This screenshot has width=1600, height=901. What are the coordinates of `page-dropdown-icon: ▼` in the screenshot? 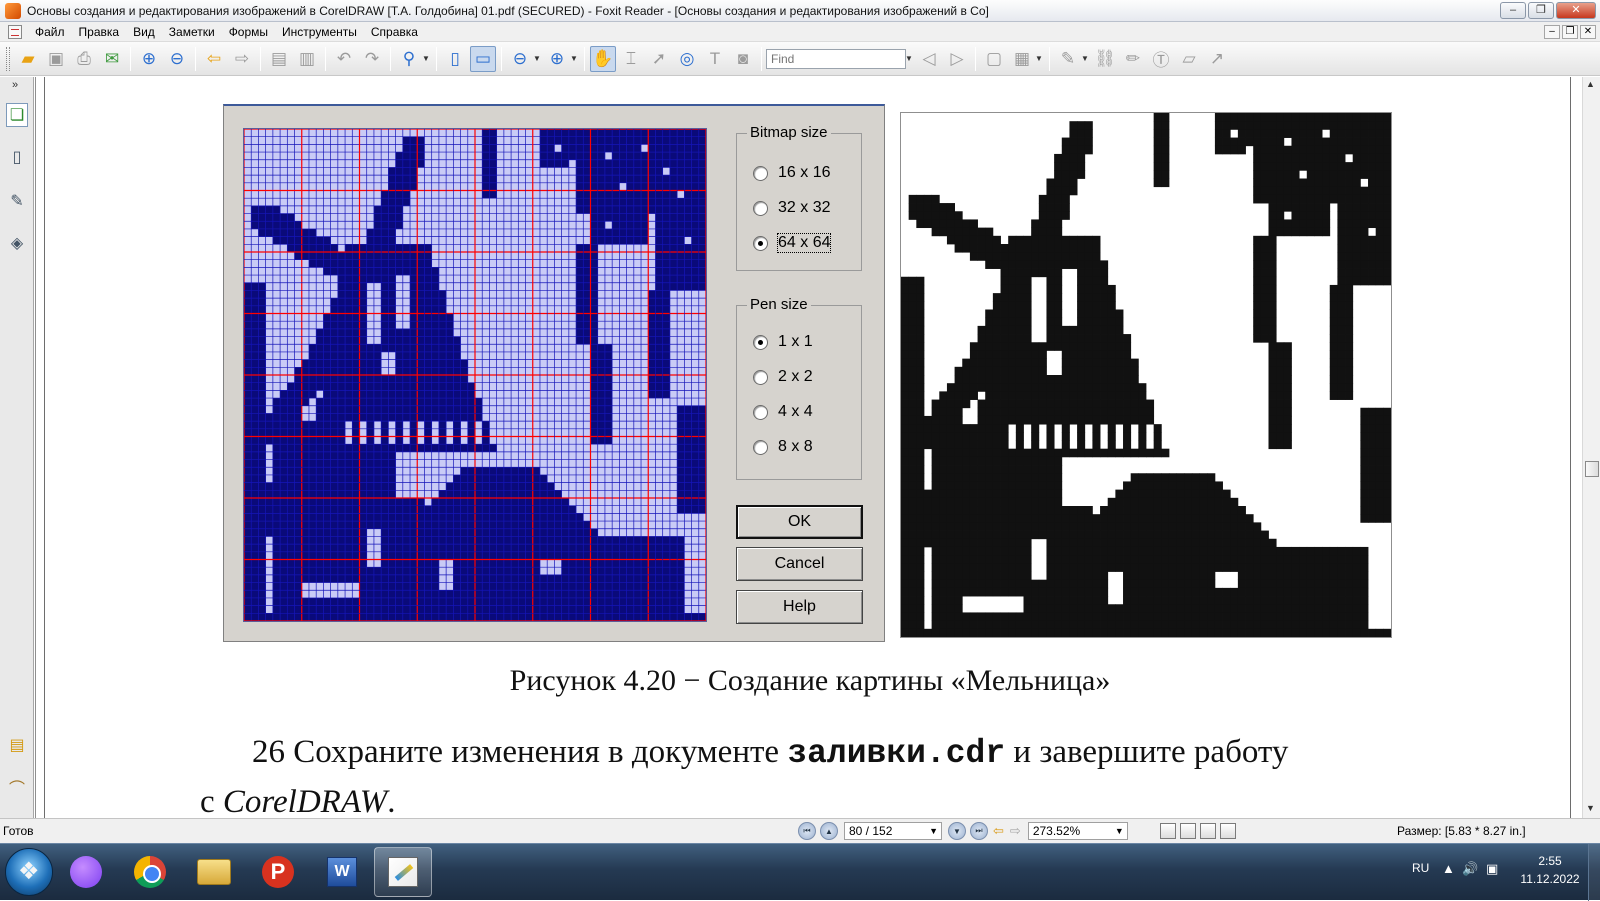 It's located at (933, 831).